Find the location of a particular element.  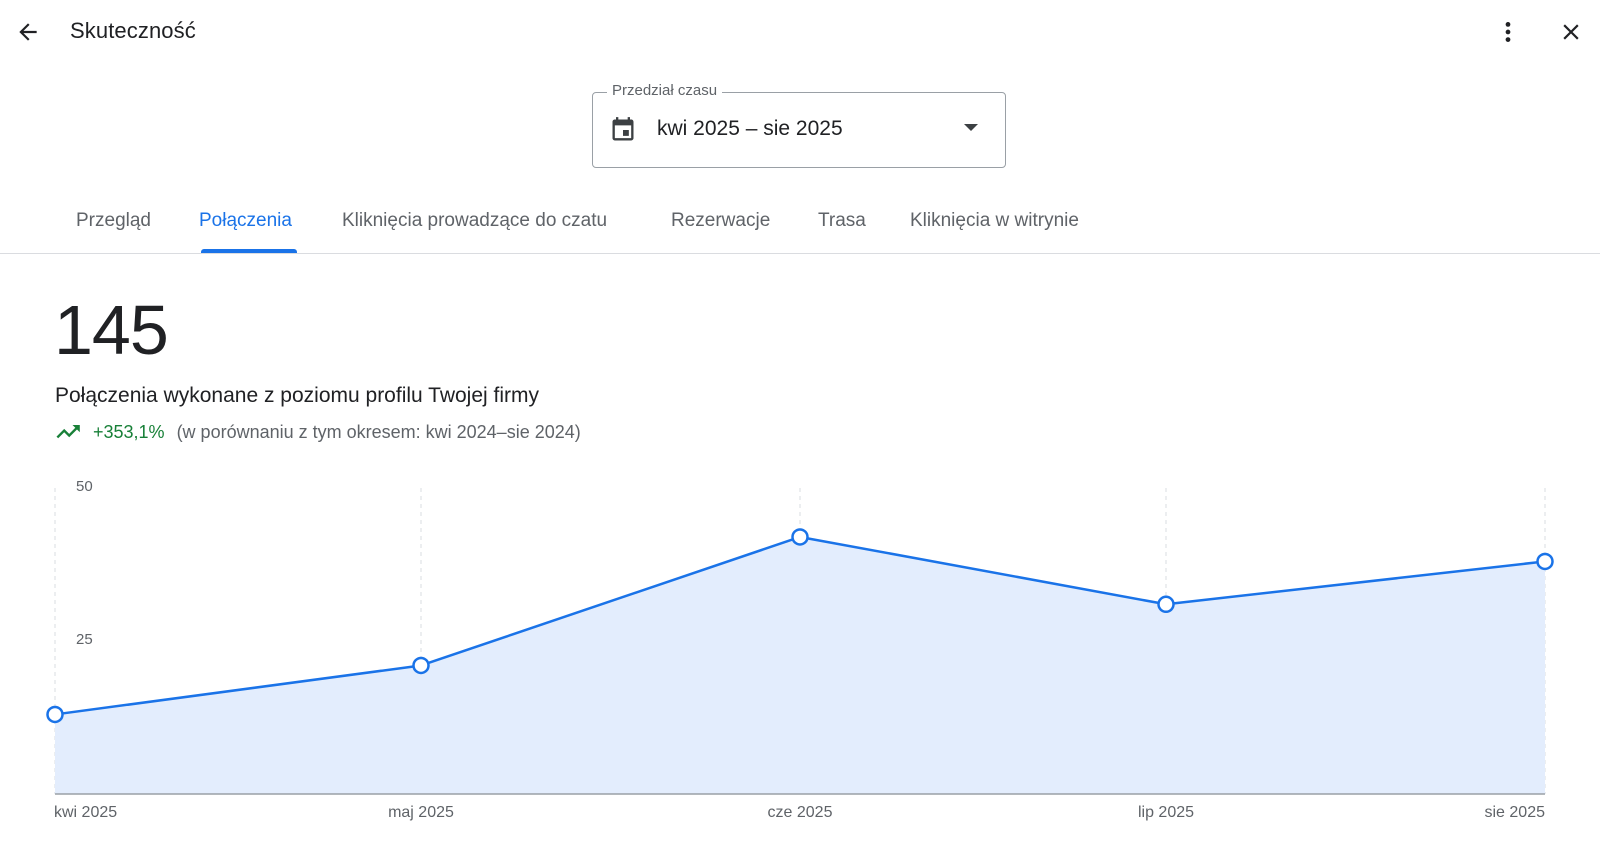

change-percent: +353,1% is located at coordinates (129, 431).